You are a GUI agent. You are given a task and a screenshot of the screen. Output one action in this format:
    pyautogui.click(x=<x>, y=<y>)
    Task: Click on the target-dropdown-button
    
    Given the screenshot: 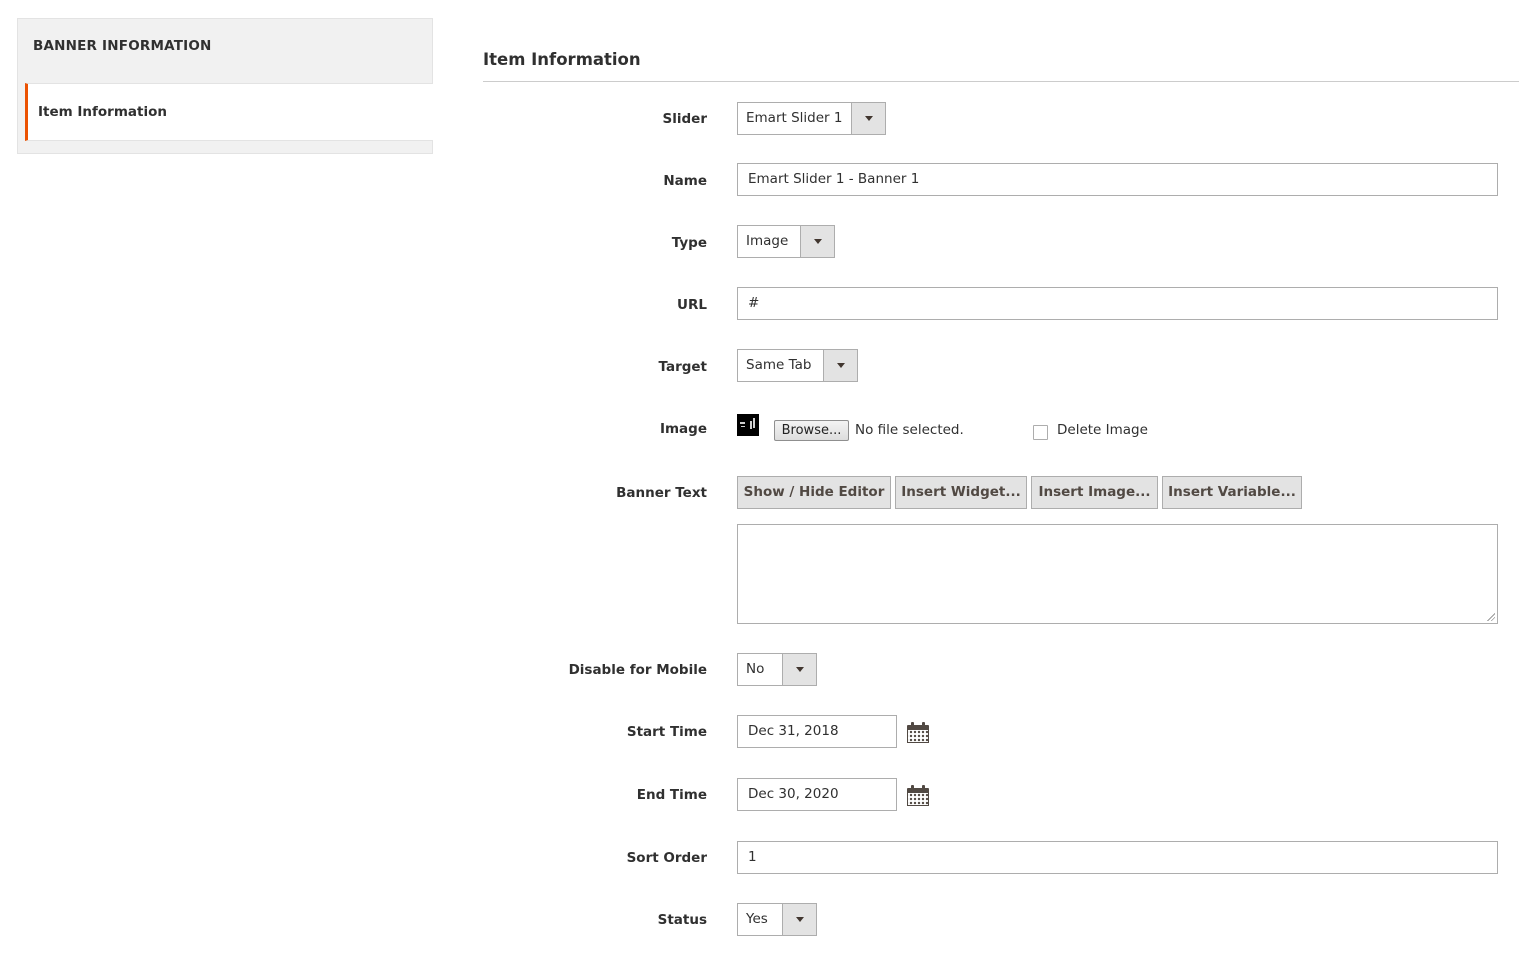 What is the action you would take?
    pyautogui.click(x=840, y=365)
    